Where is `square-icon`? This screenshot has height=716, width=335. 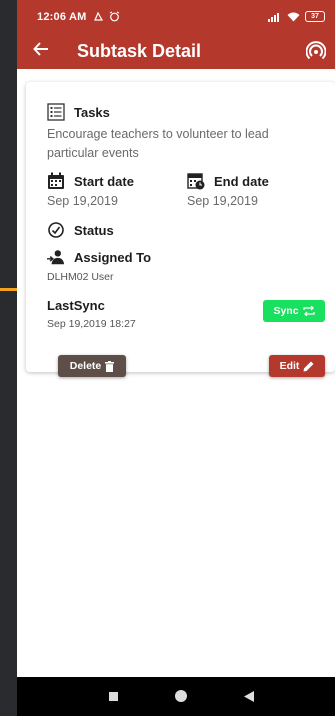
square-icon is located at coordinates (113, 696).